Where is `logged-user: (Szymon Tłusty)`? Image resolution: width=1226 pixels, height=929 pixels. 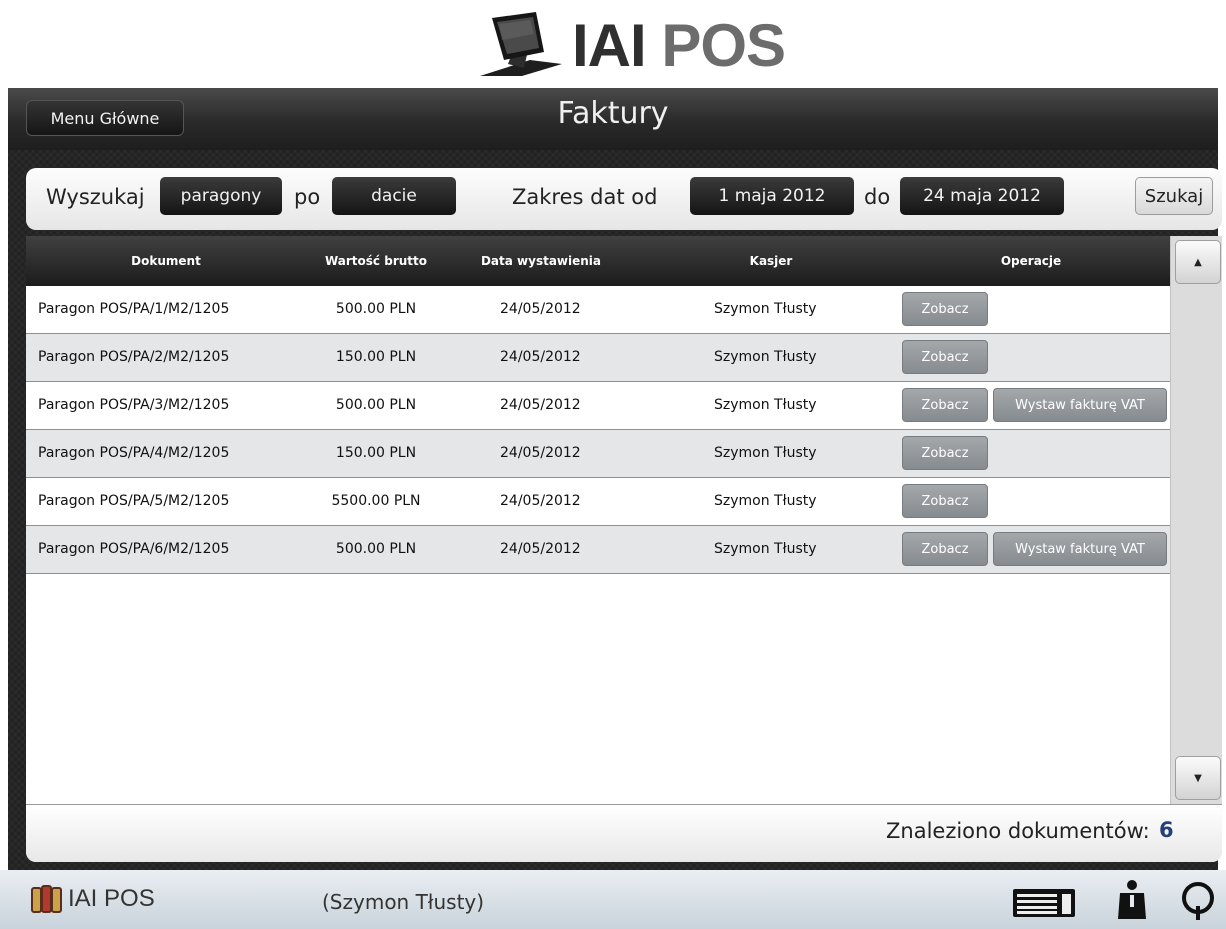 logged-user: (Szymon Tłusty) is located at coordinates (403, 902).